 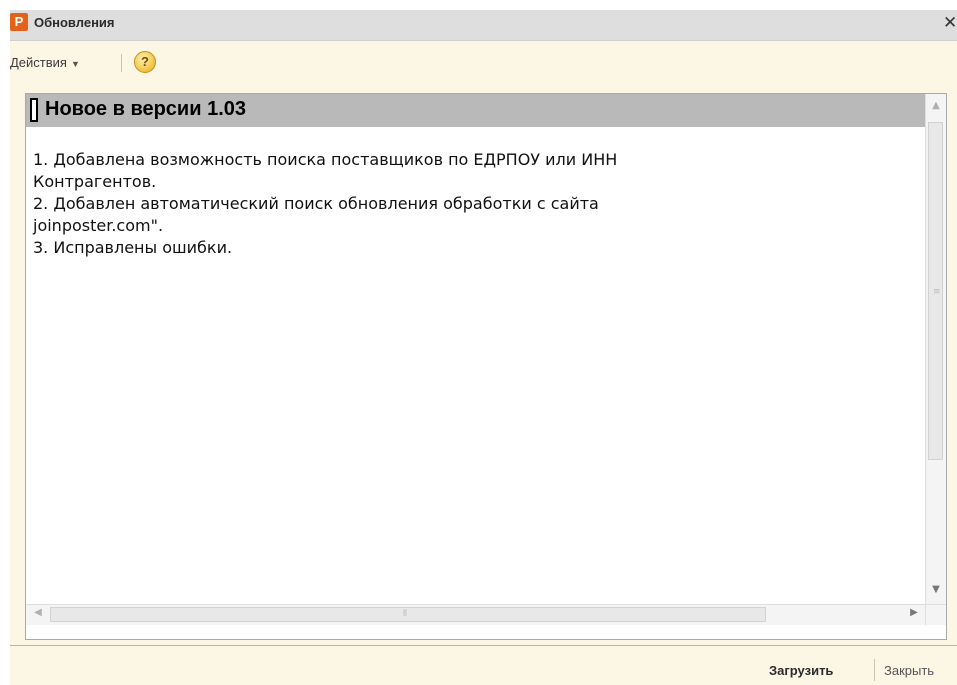 I want to click on close-window-button: ✕, so click(x=950, y=23).